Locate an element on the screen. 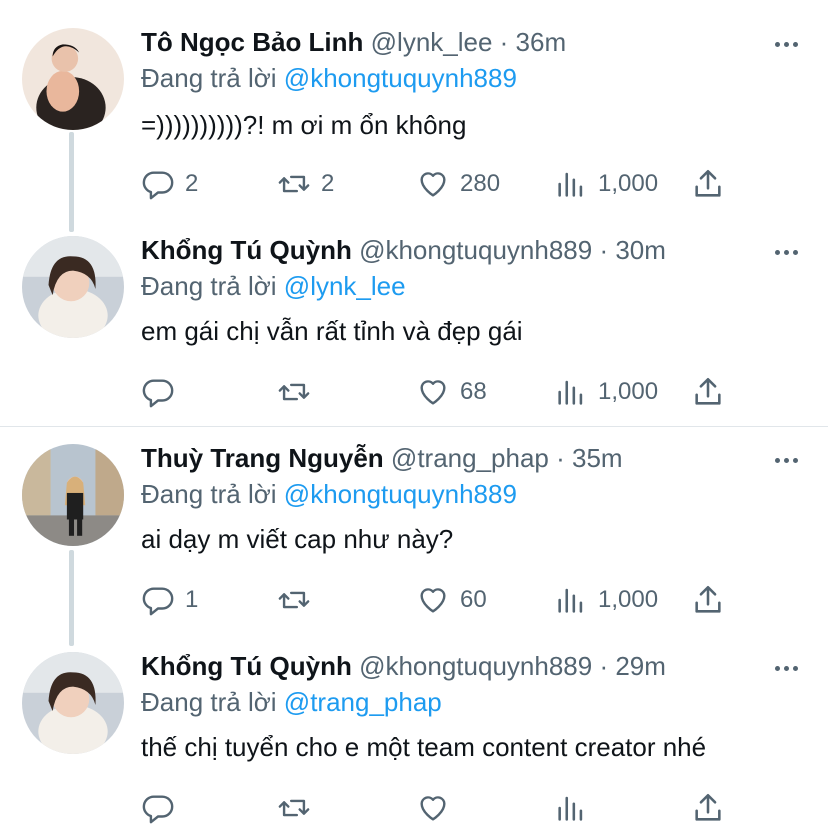 The image size is (828, 835). handle-time: @lynk_lee · 36m is located at coordinates (468, 42).